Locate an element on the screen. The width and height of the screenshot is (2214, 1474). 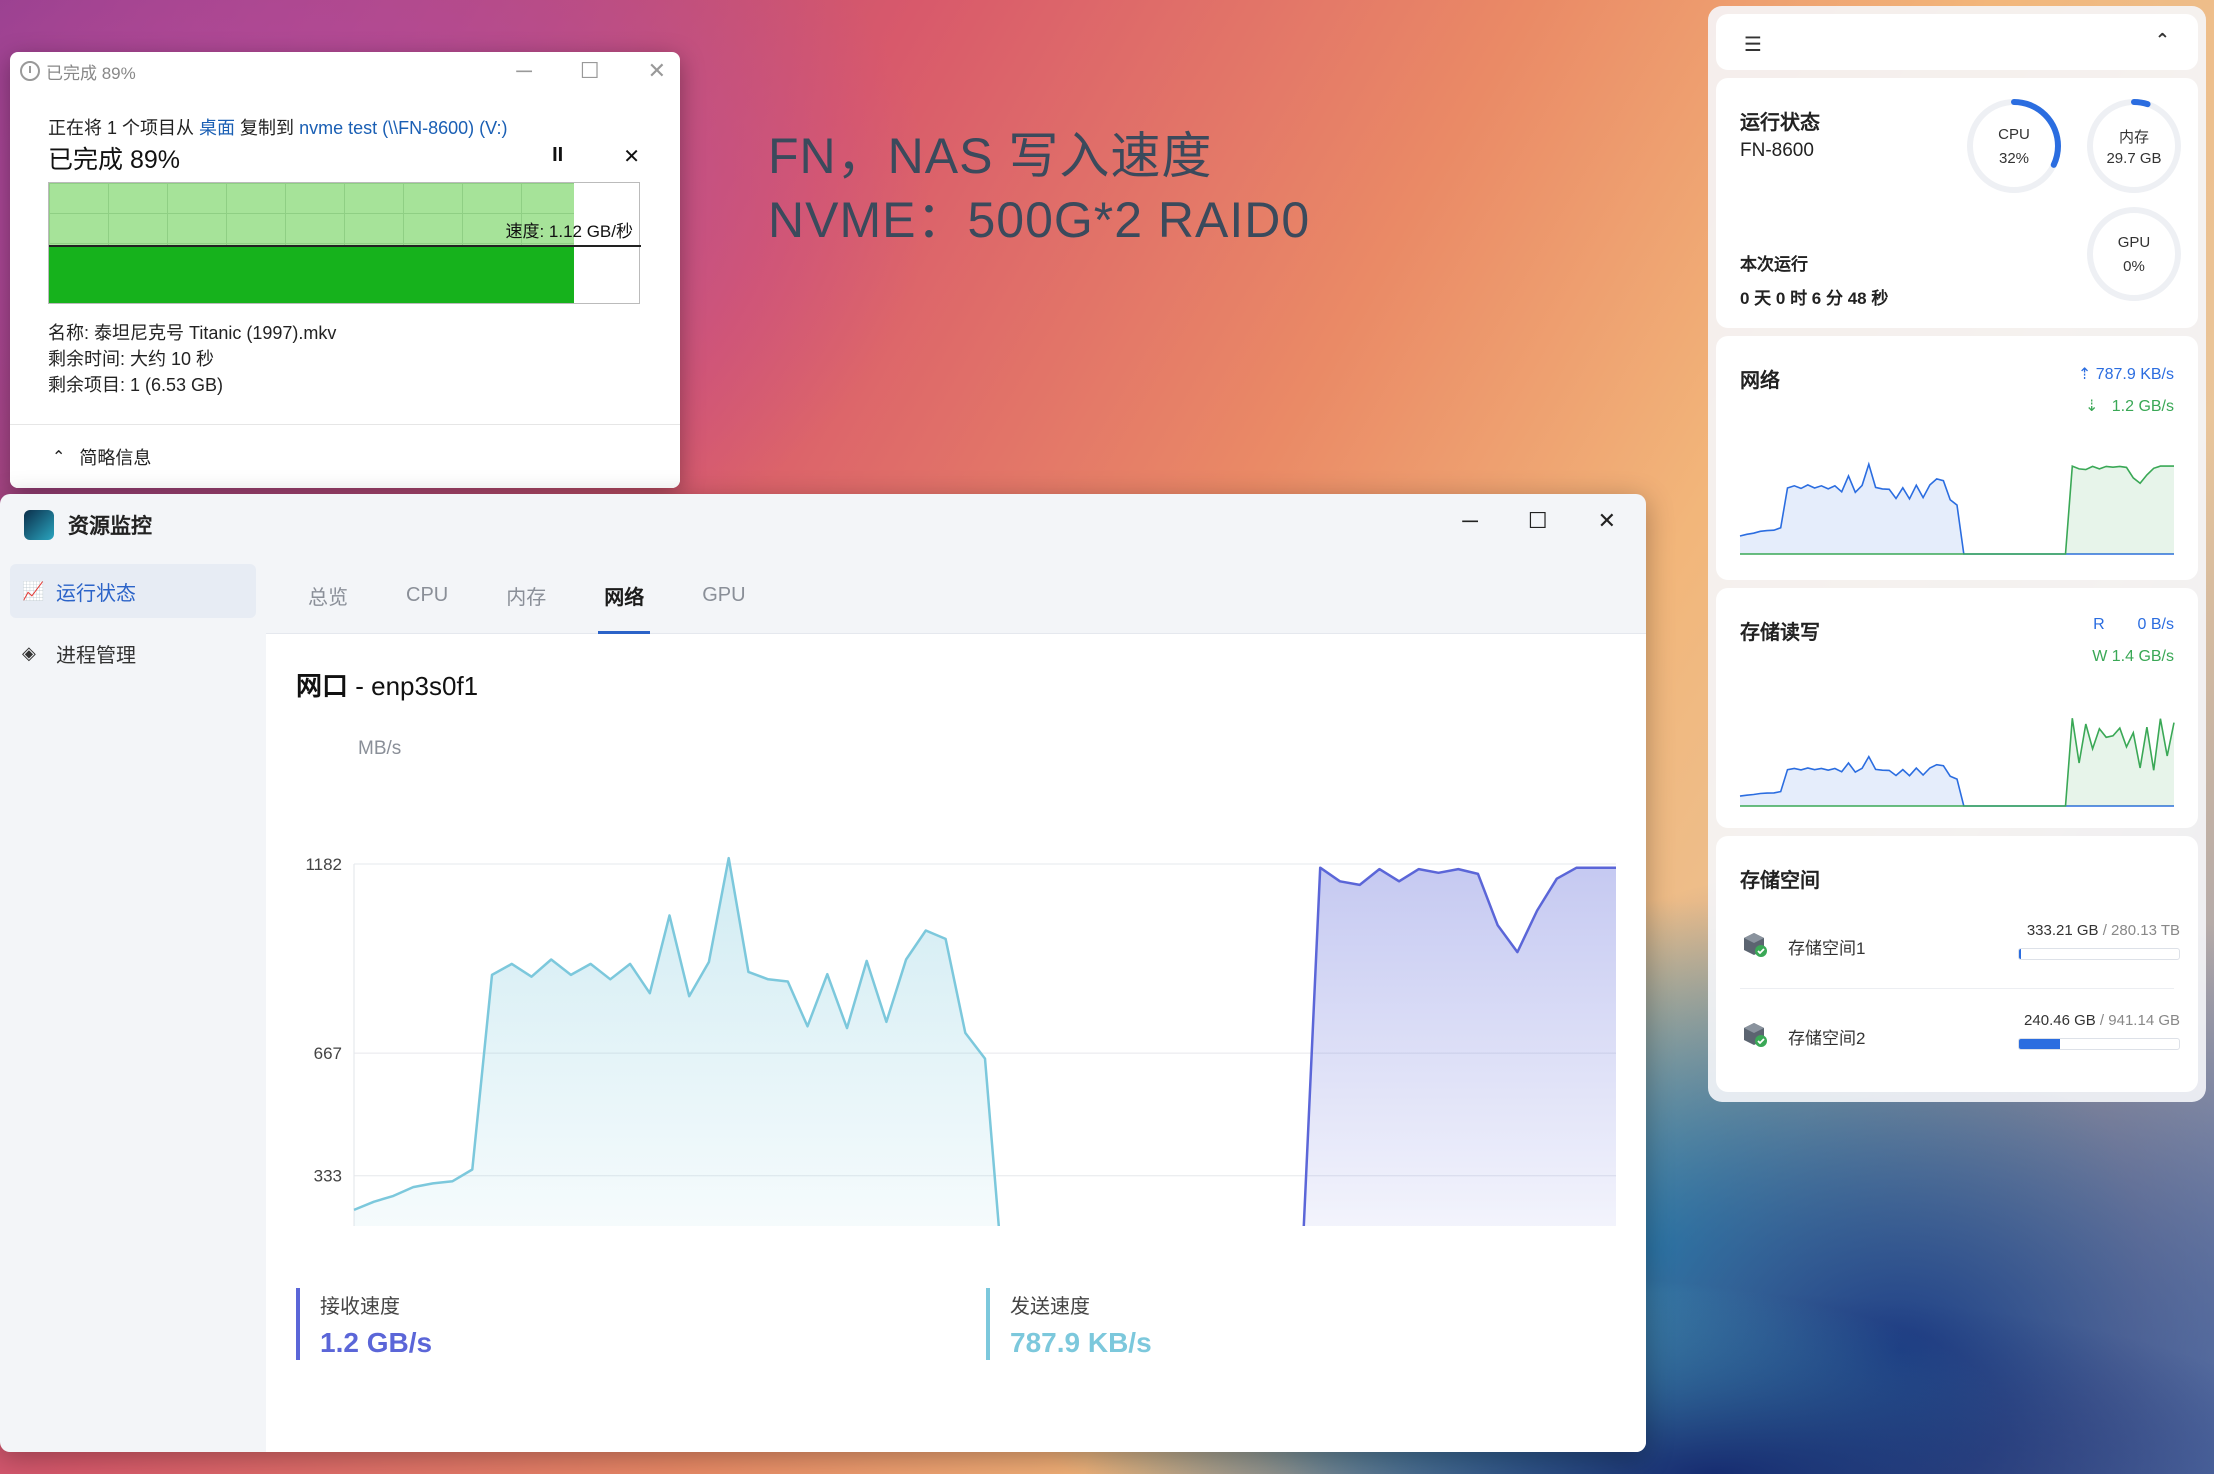
window-titlebar: 资源监控 is located at coordinates (823, 525).